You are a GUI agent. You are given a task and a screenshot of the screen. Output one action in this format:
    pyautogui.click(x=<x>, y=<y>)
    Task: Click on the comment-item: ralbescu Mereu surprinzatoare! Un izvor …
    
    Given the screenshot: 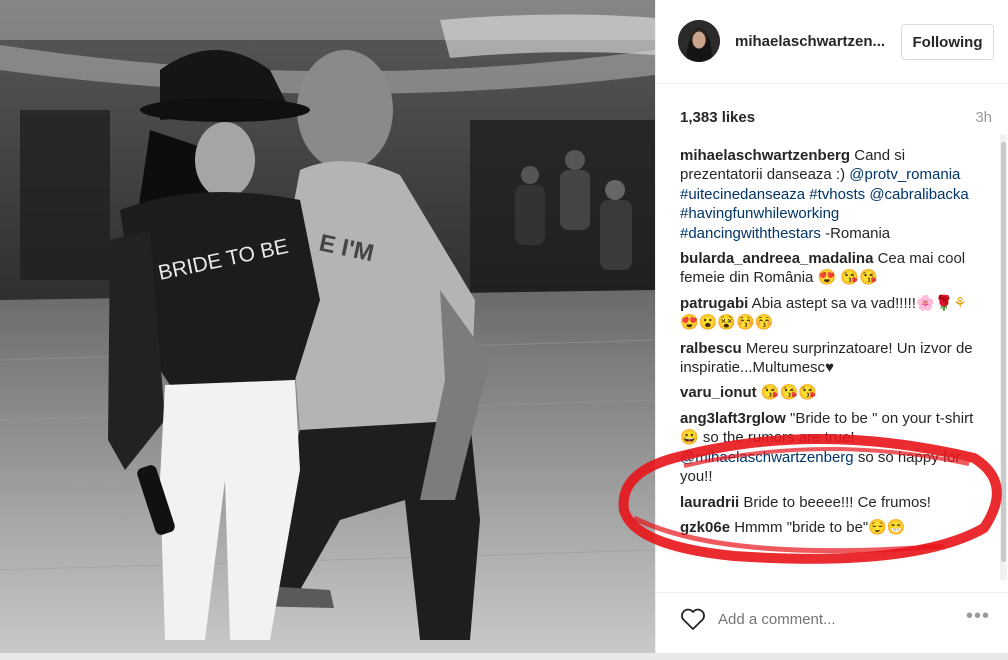 What is the action you would take?
    pyautogui.click(x=829, y=358)
    